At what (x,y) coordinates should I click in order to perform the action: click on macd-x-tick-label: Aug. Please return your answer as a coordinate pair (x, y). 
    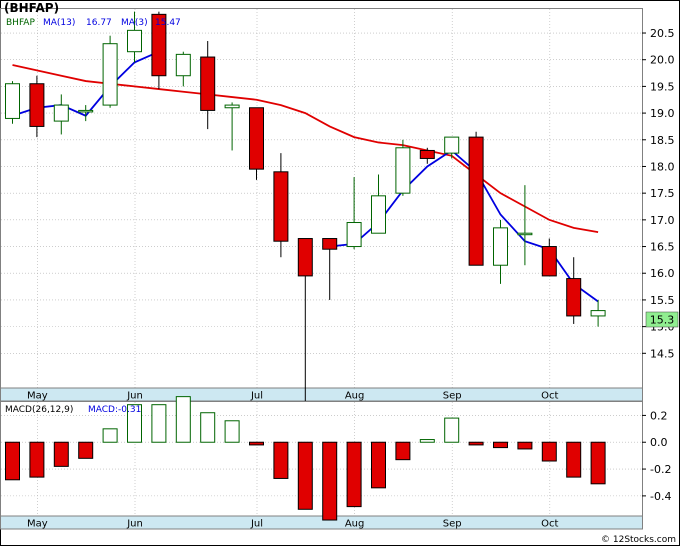
    Looking at the image, I should click on (355, 524).